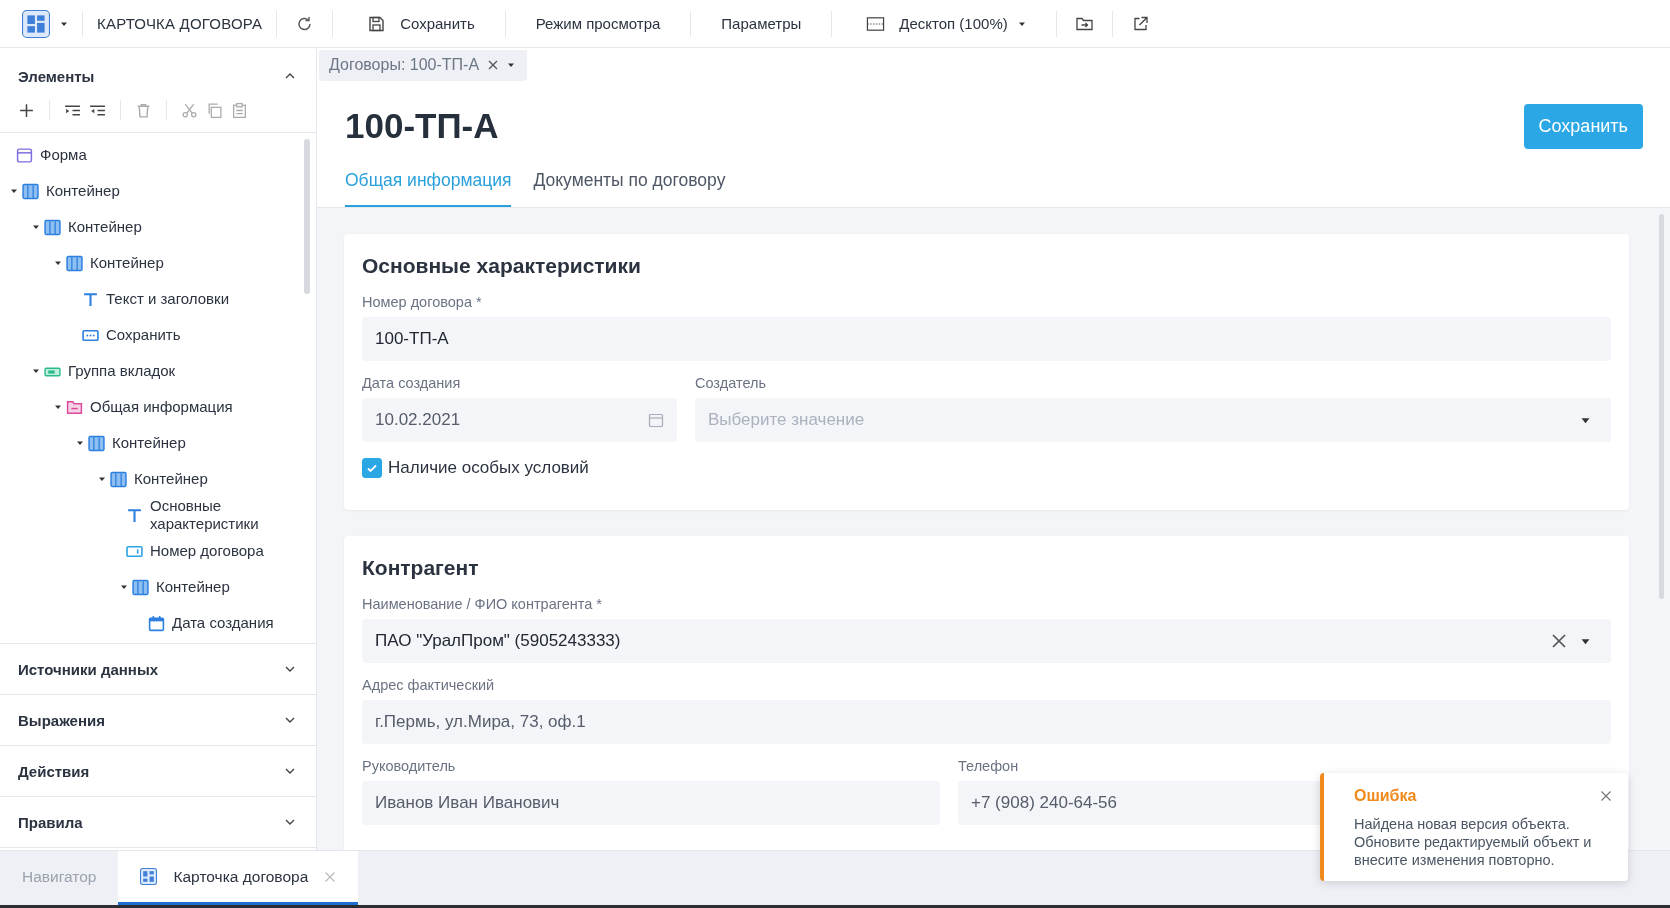 This screenshot has height=908, width=1670. Describe the element at coordinates (158, 335) in the screenshot. I see `tree-item: Сохранить` at that location.